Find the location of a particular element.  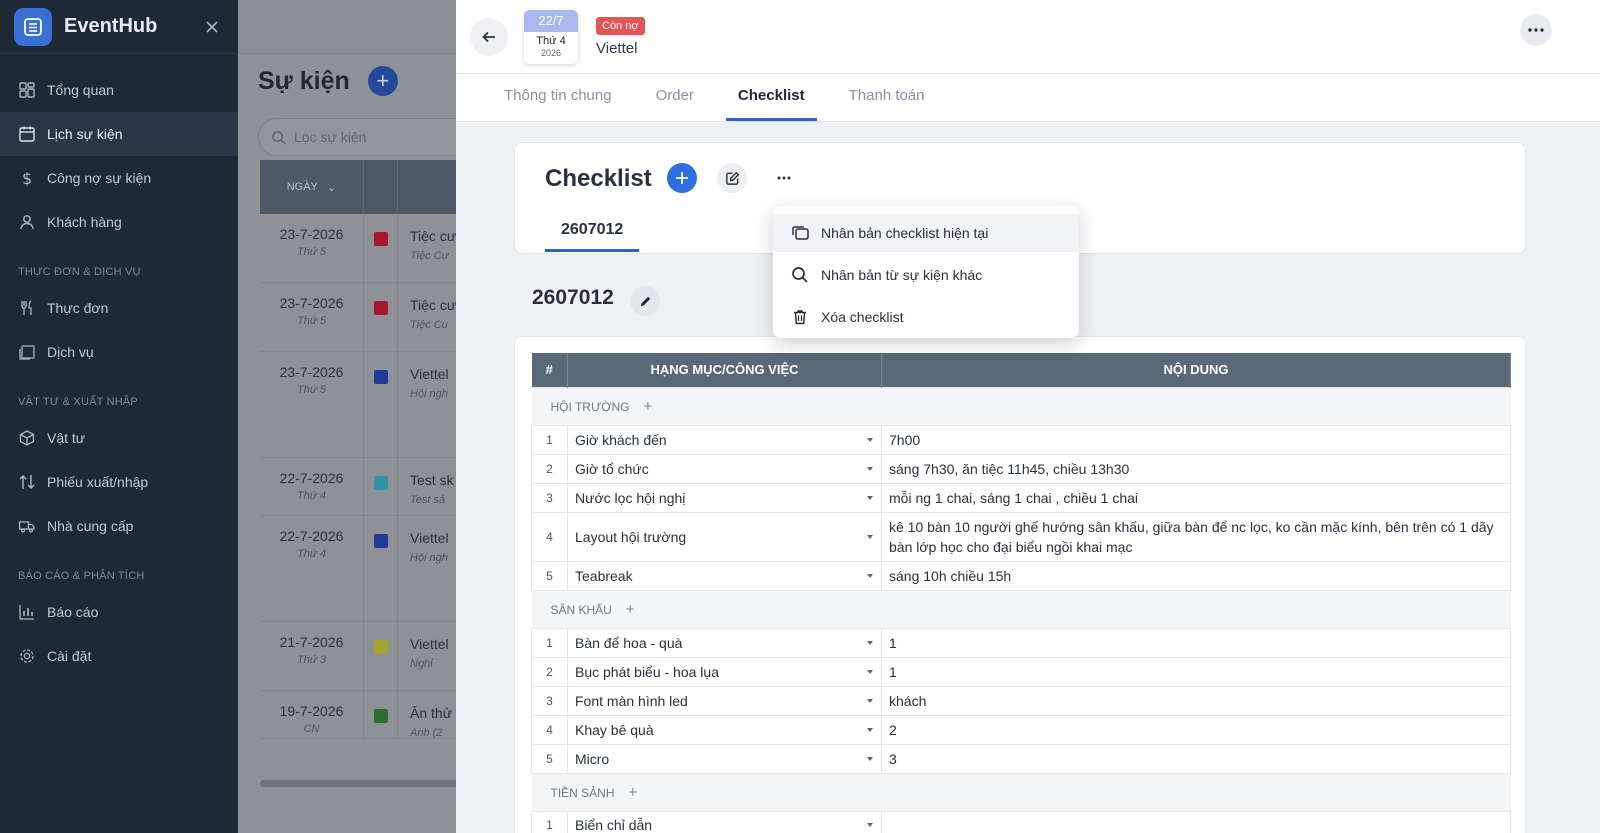

event-date-cell: 22-7-2026 Thứ 4 is located at coordinates (312, 568).